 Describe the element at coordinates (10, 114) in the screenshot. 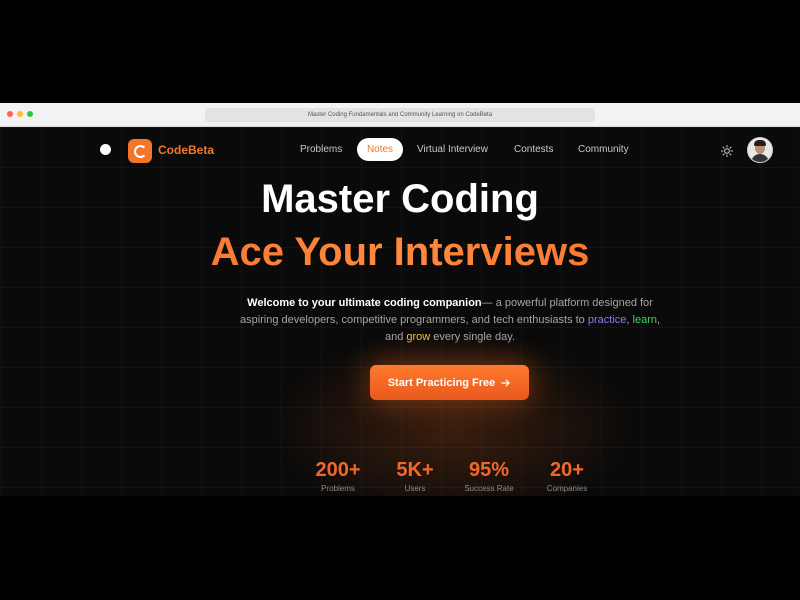

I see `close-window-button` at that location.